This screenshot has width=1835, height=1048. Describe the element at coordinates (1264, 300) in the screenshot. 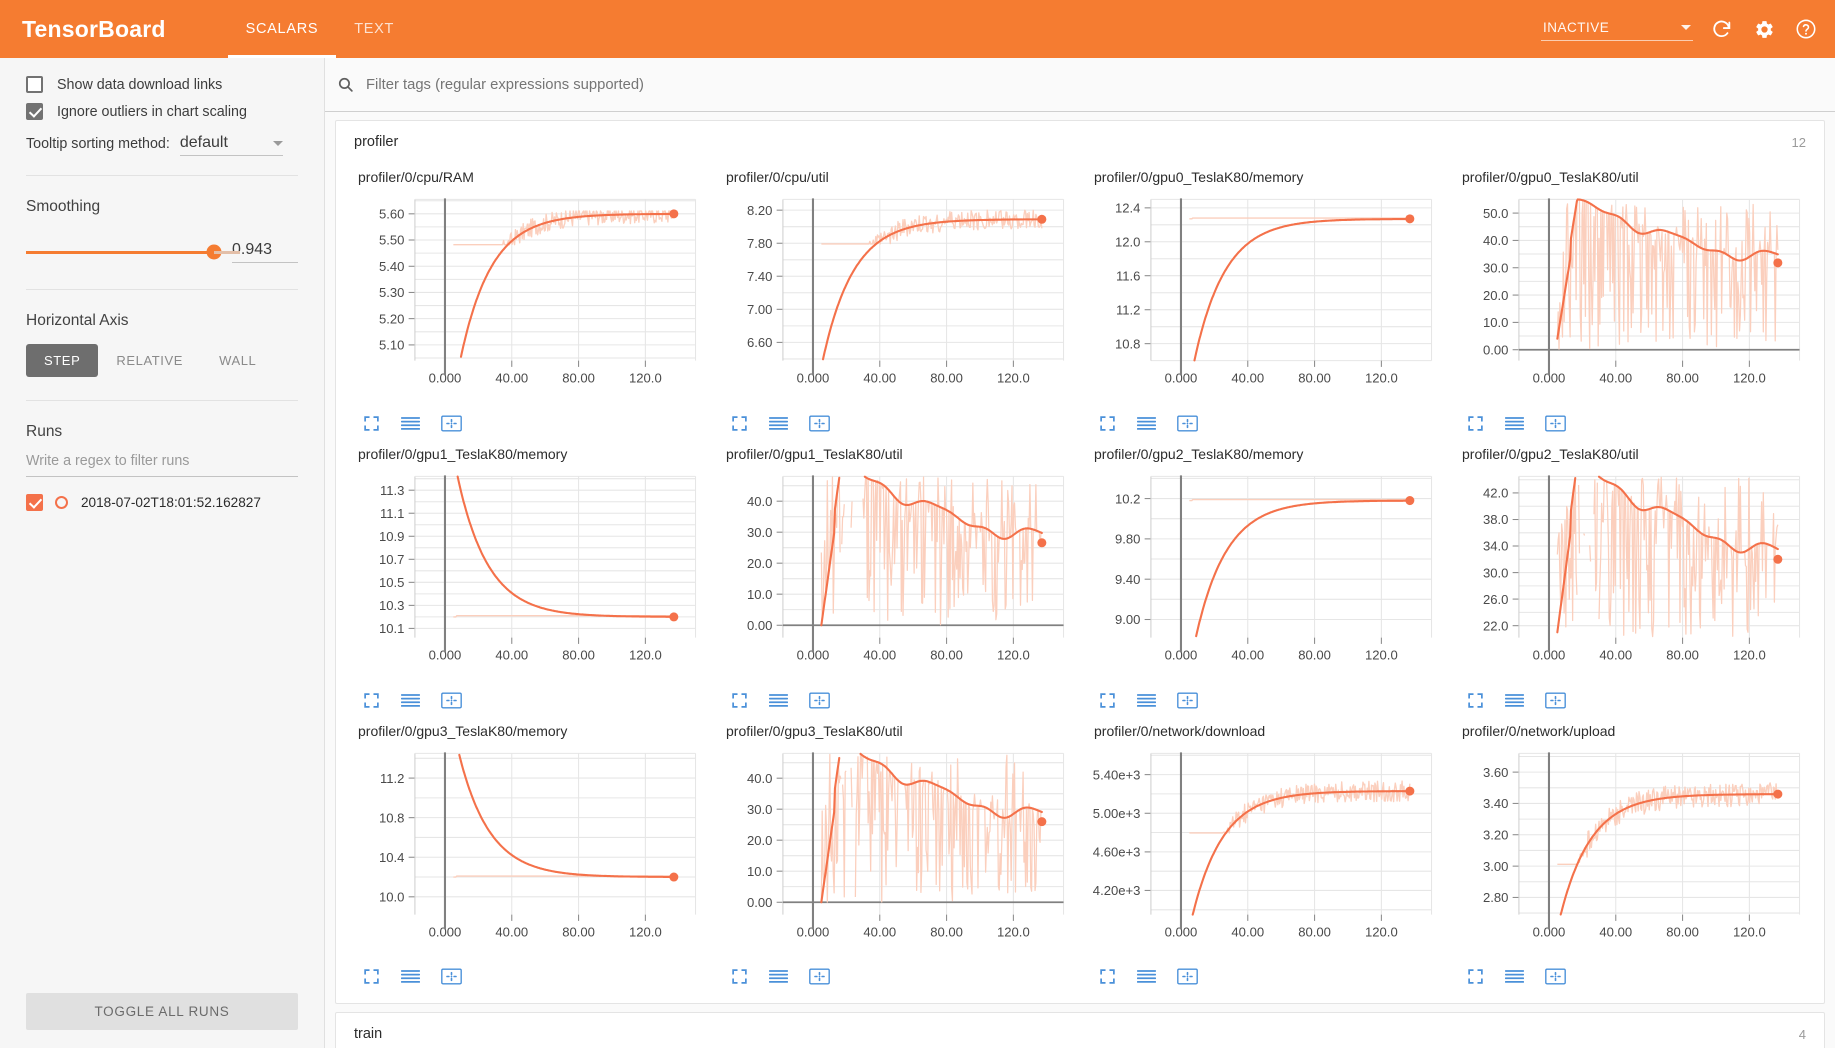

I see `chart-plot: 10.811.211.612.012.40.000 40.00 80.00 120.0` at that location.